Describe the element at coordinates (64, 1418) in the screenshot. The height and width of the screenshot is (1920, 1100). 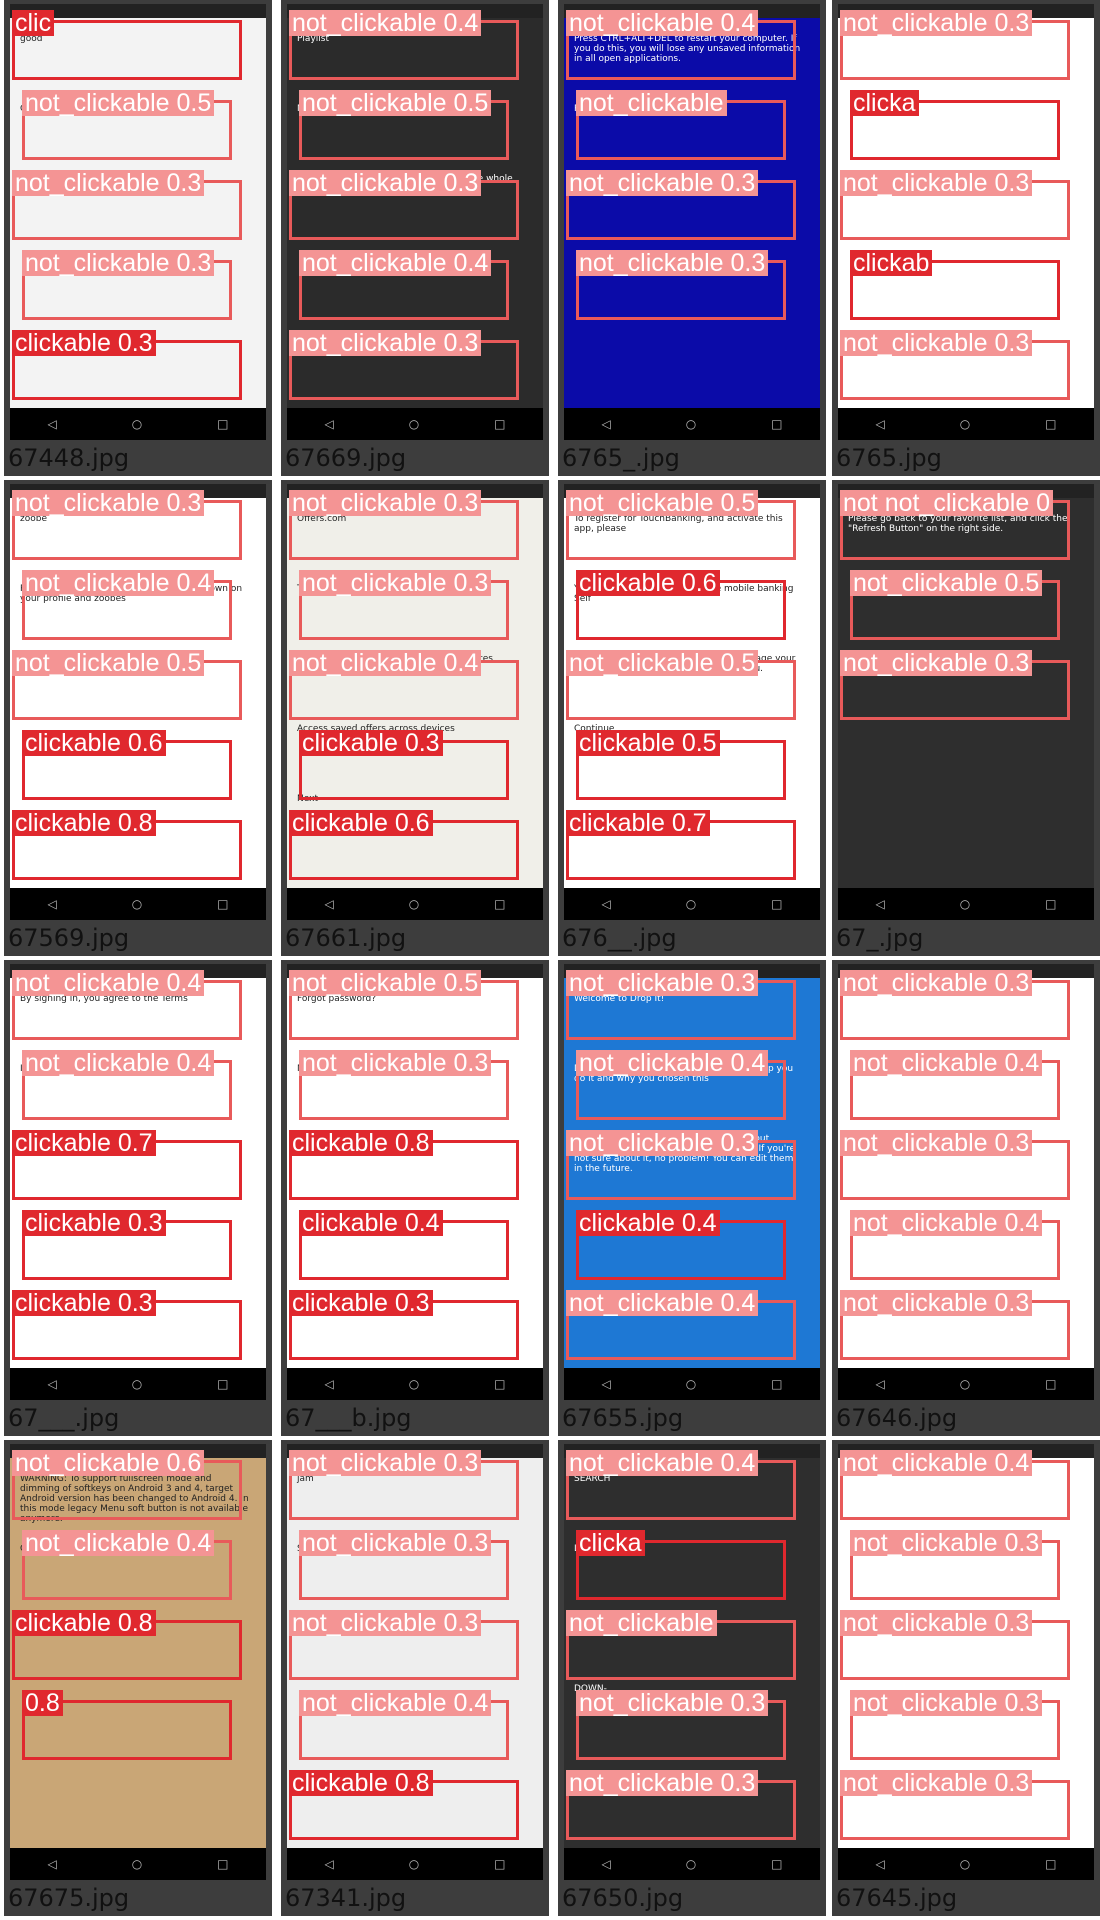
I see `file-name: 67___.jpg` at that location.